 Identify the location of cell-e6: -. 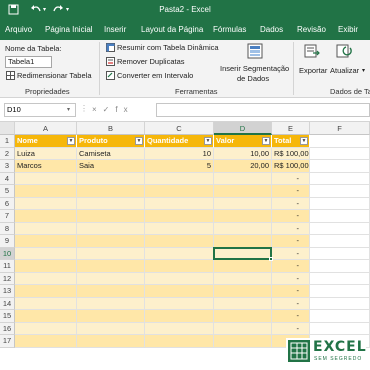
(291, 203).